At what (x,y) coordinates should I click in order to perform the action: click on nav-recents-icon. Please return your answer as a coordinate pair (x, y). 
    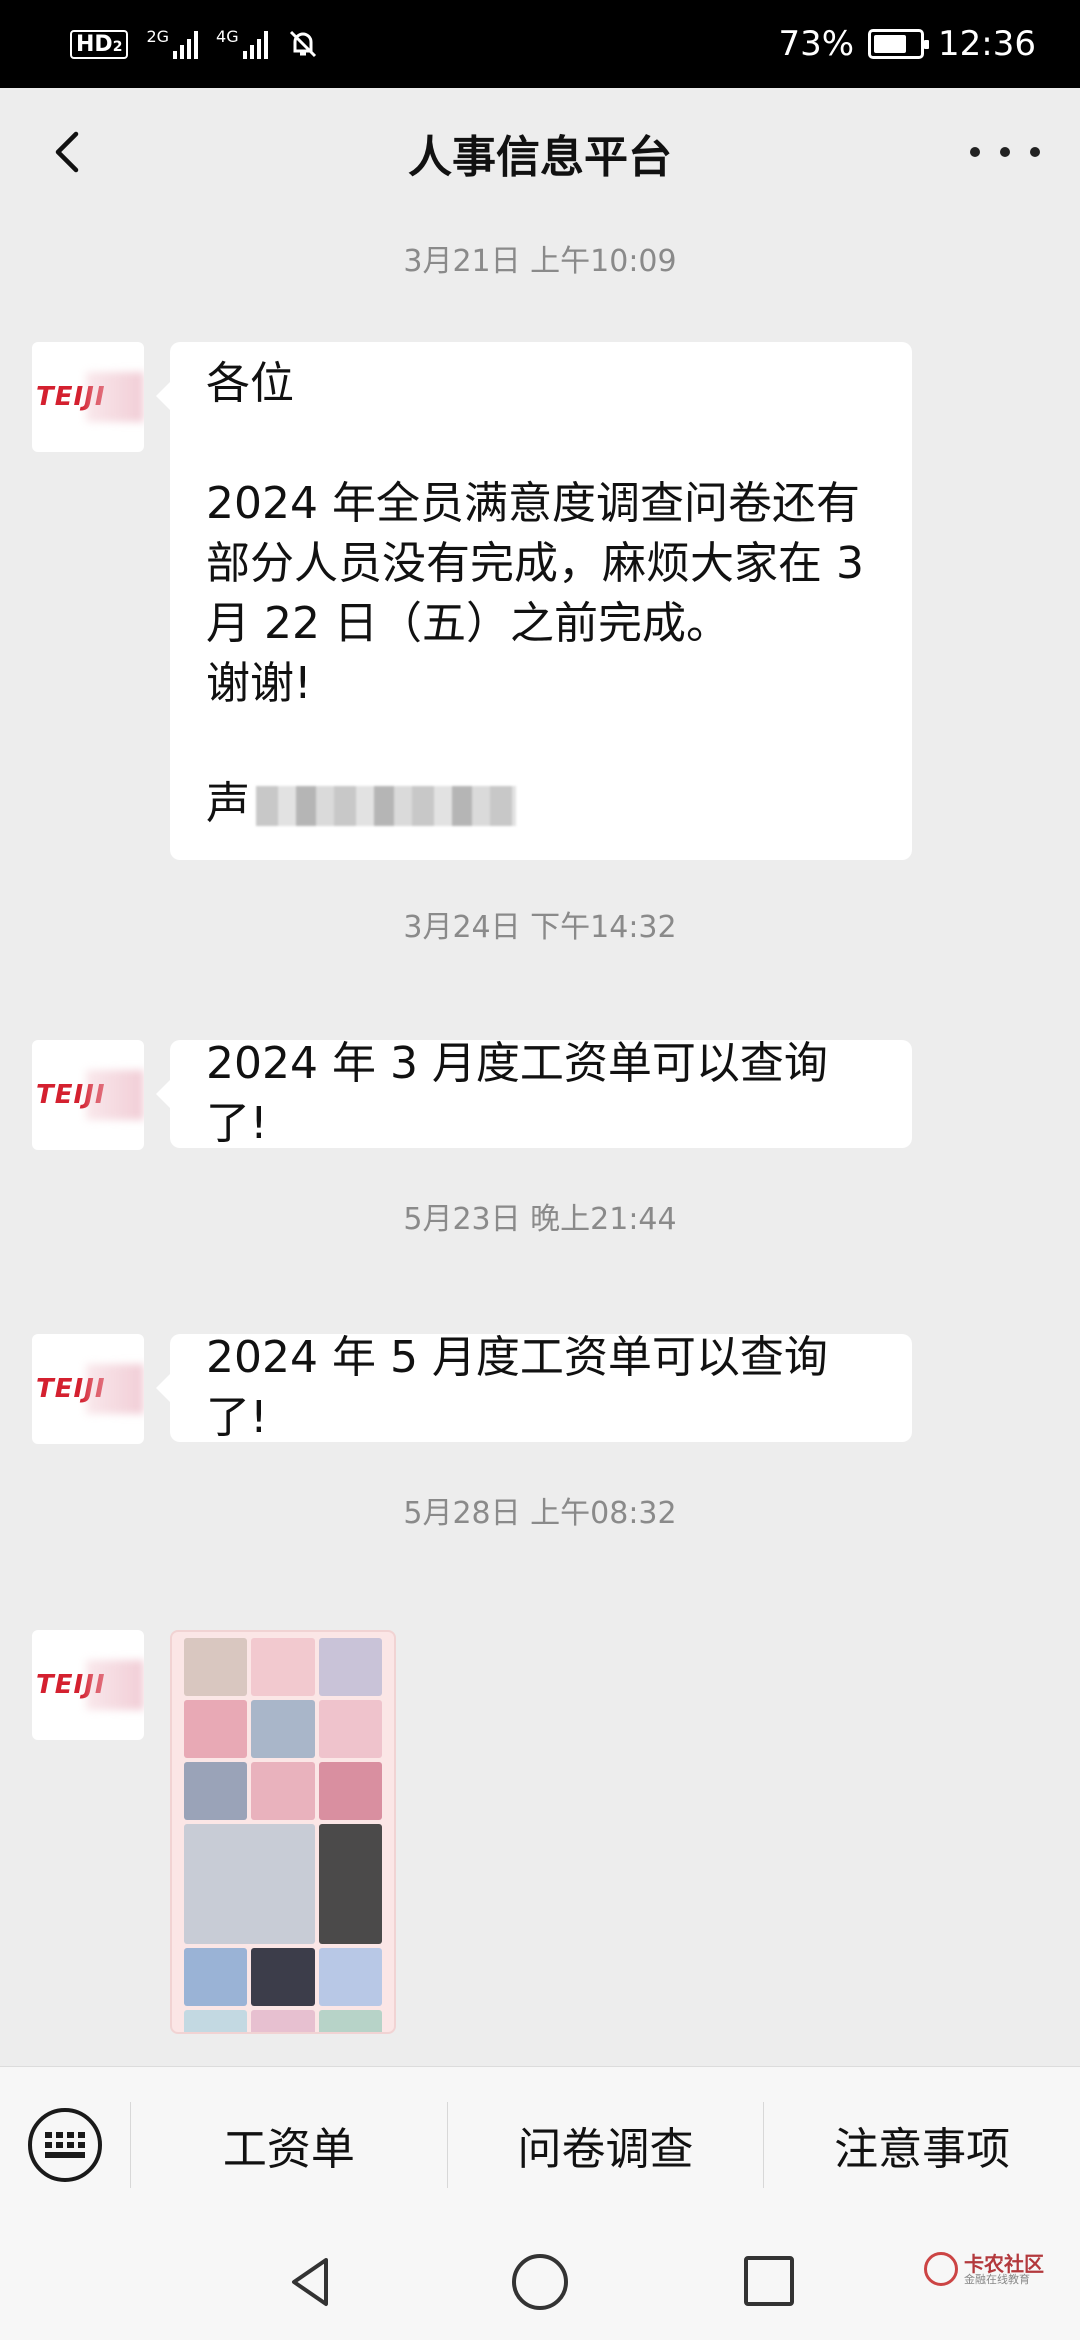
    Looking at the image, I should click on (769, 2281).